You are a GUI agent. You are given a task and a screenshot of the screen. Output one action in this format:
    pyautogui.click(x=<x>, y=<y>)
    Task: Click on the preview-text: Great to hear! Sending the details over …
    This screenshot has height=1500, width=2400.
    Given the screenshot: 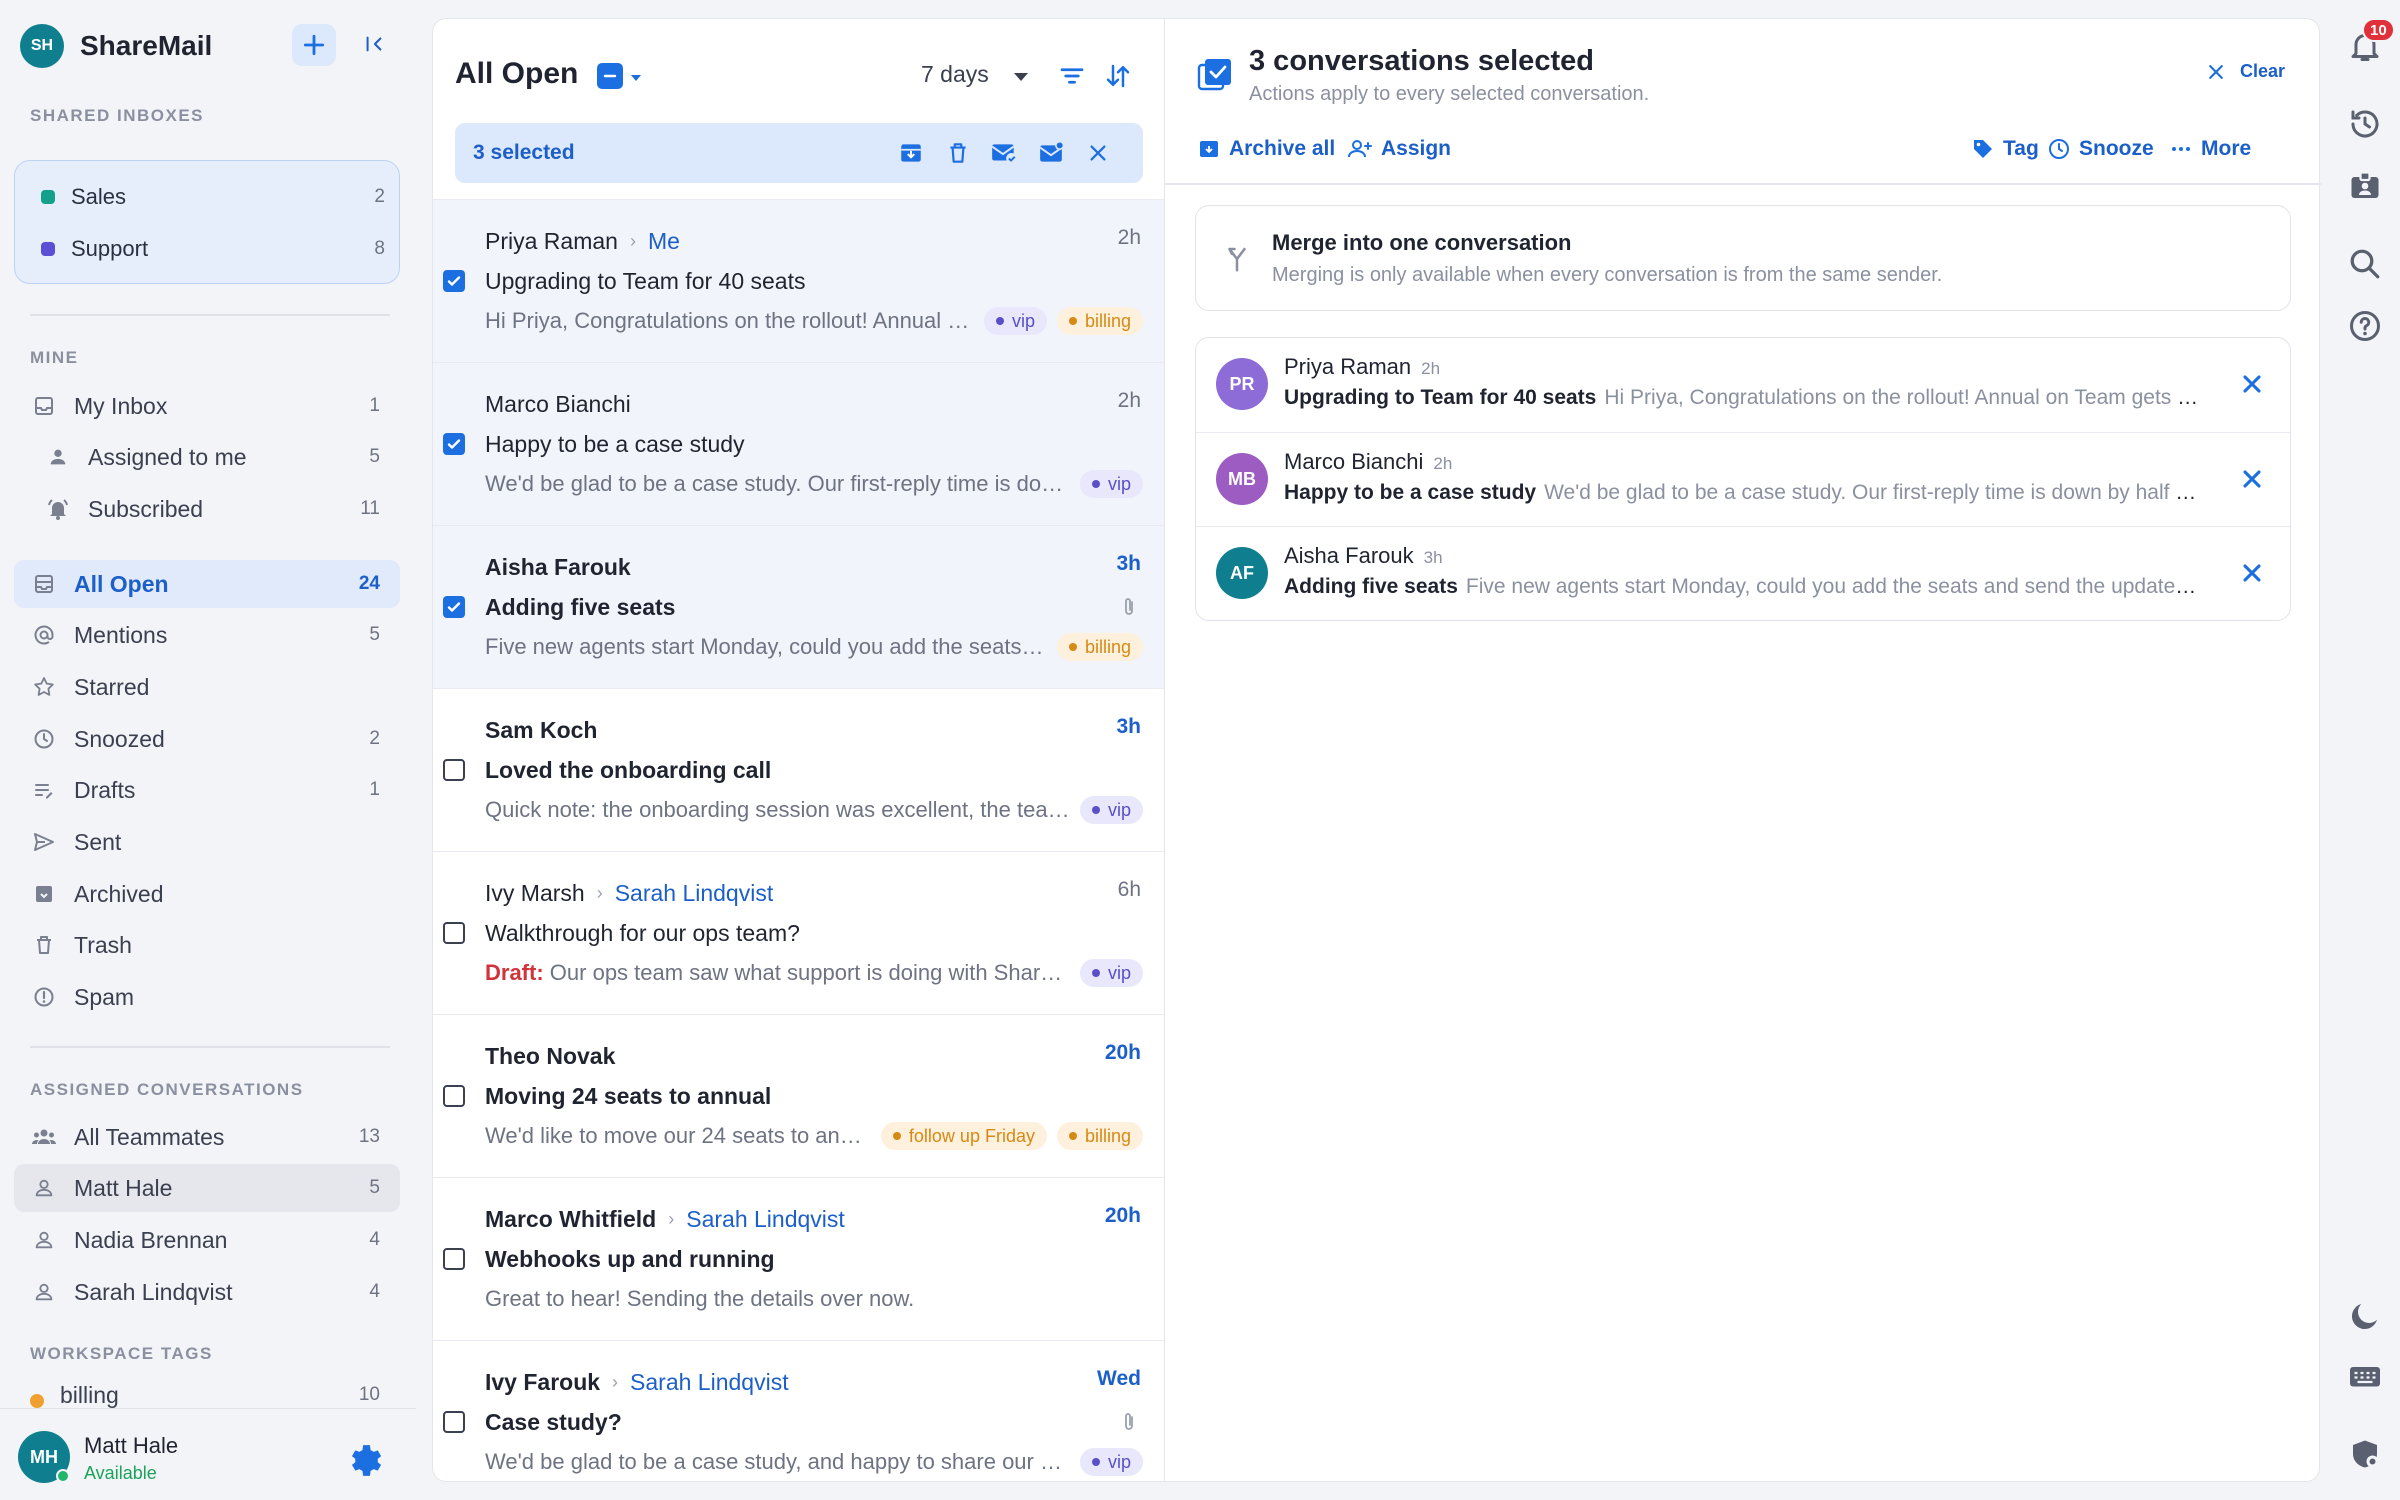 What is the action you would take?
    pyautogui.click(x=700, y=1298)
    